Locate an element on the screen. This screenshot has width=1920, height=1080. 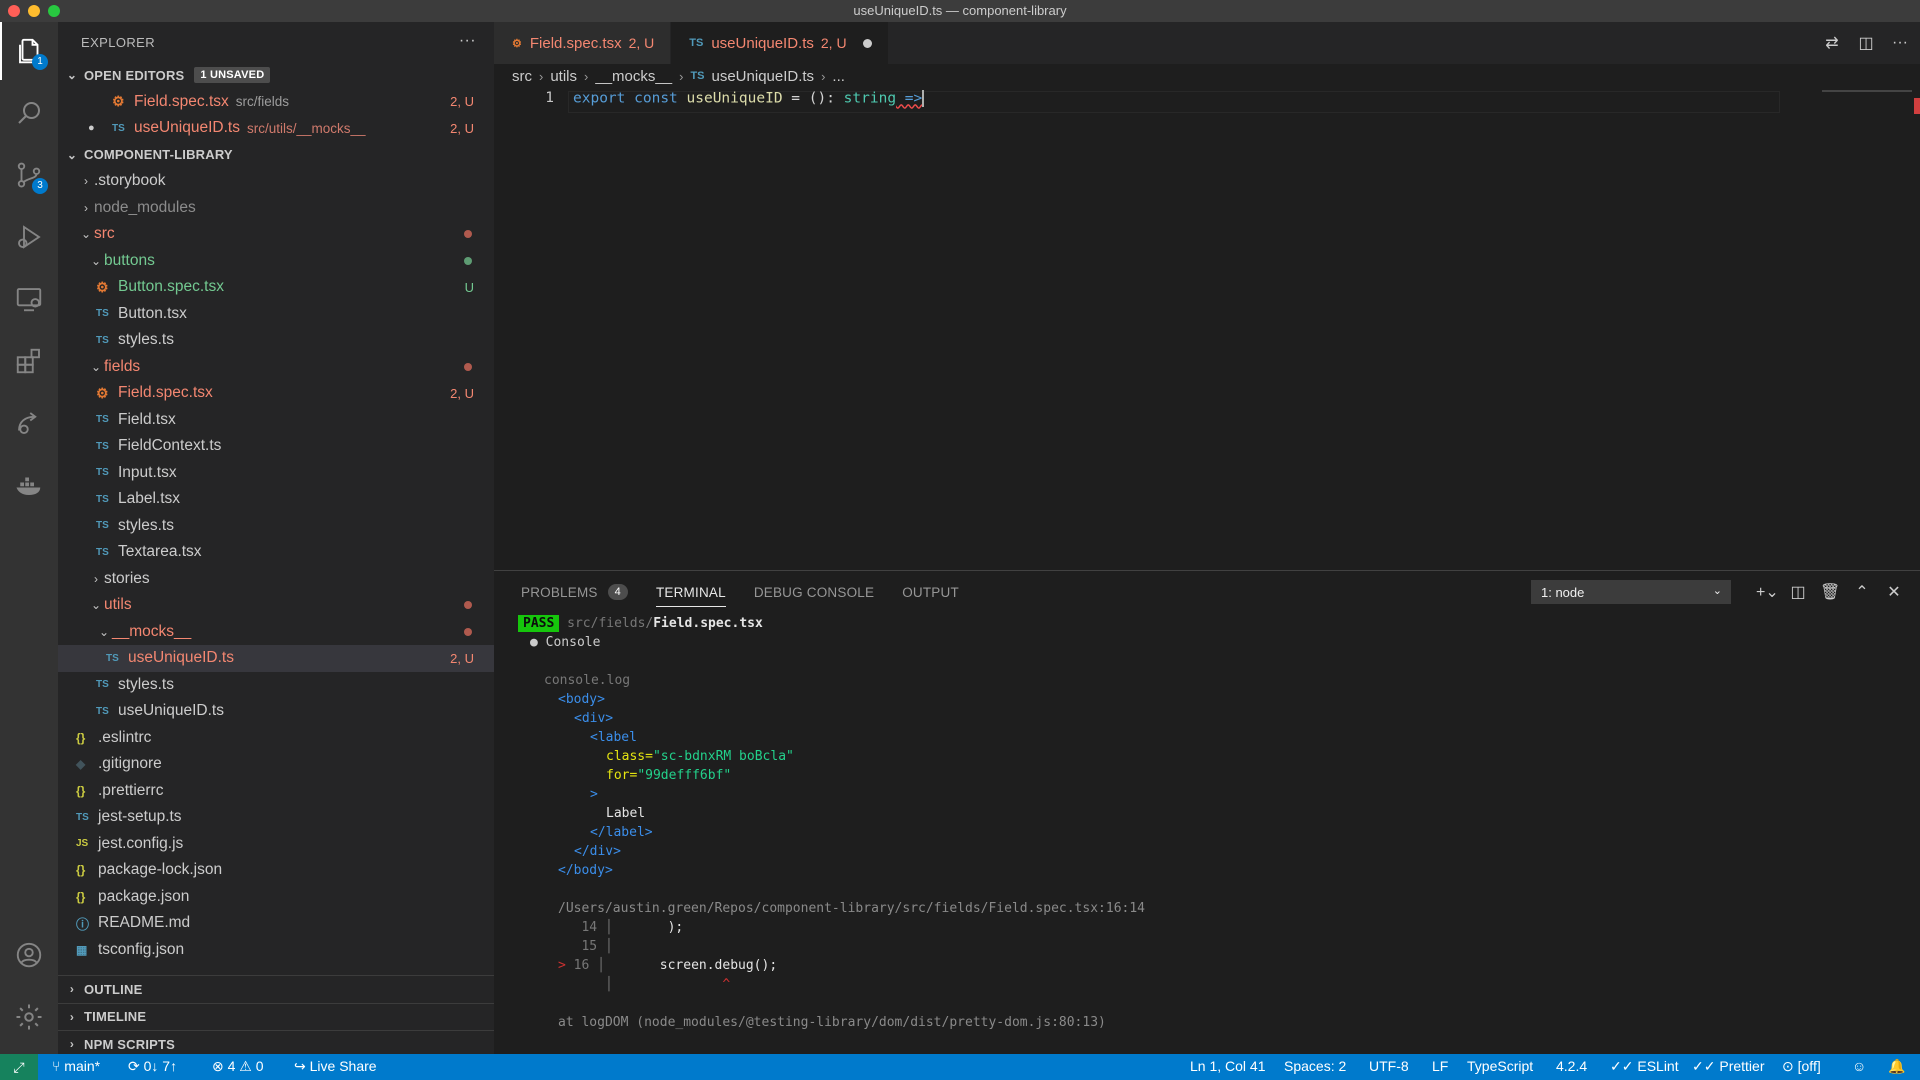
split-editor-icon: ◫ is located at coordinates (1866, 43).